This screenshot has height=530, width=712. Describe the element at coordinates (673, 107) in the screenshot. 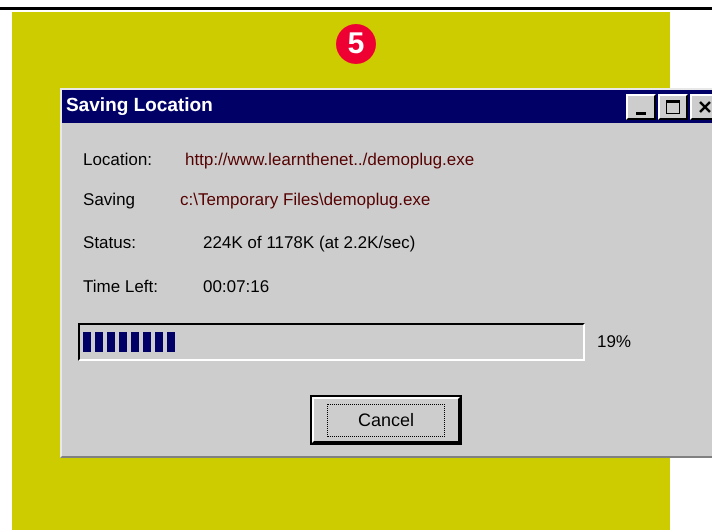

I see `maximize-button` at that location.